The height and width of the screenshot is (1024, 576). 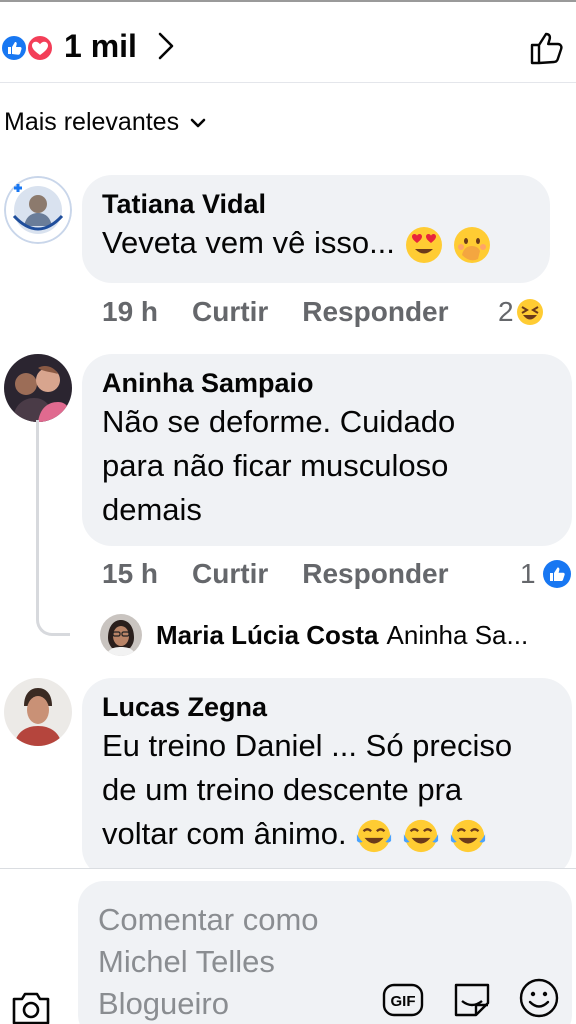 I want to click on comment-author: Aninha Sampaio, so click(x=327, y=383).